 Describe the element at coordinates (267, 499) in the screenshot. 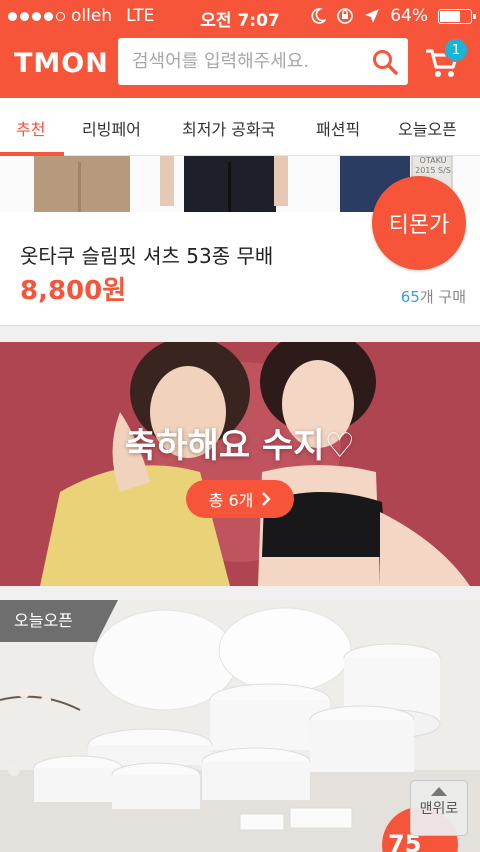

I see `chevron-right-icon` at that location.